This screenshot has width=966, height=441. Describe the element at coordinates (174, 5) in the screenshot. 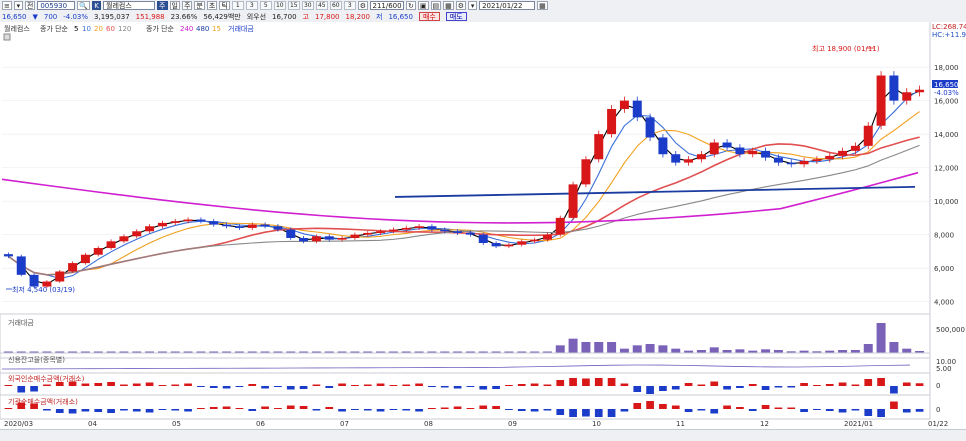

I see `tab-day2: 일` at that location.